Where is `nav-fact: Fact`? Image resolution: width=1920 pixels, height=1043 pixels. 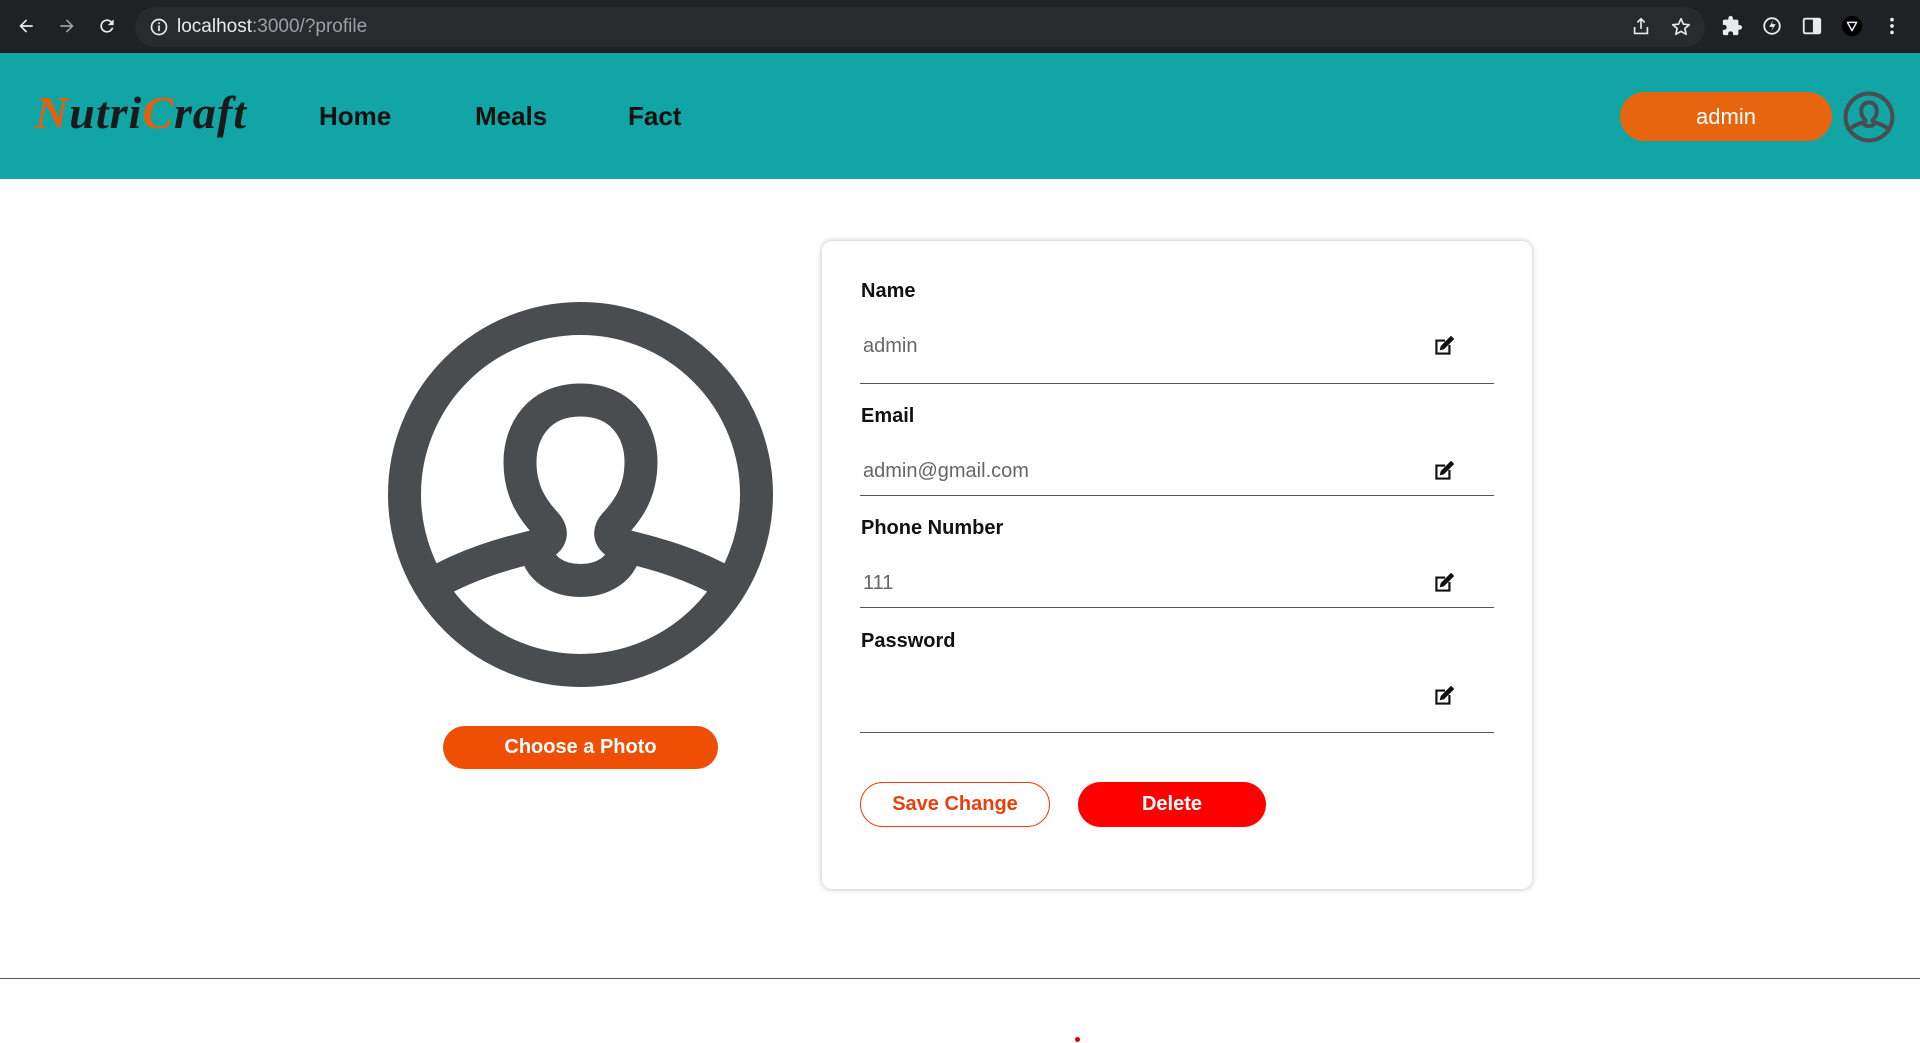 nav-fact: Fact is located at coordinates (654, 116).